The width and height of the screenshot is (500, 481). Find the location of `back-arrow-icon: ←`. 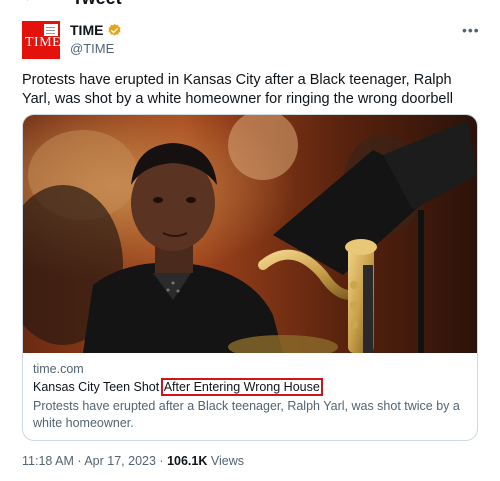

back-arrow-icon: ← is located at coordinates (30, 3).